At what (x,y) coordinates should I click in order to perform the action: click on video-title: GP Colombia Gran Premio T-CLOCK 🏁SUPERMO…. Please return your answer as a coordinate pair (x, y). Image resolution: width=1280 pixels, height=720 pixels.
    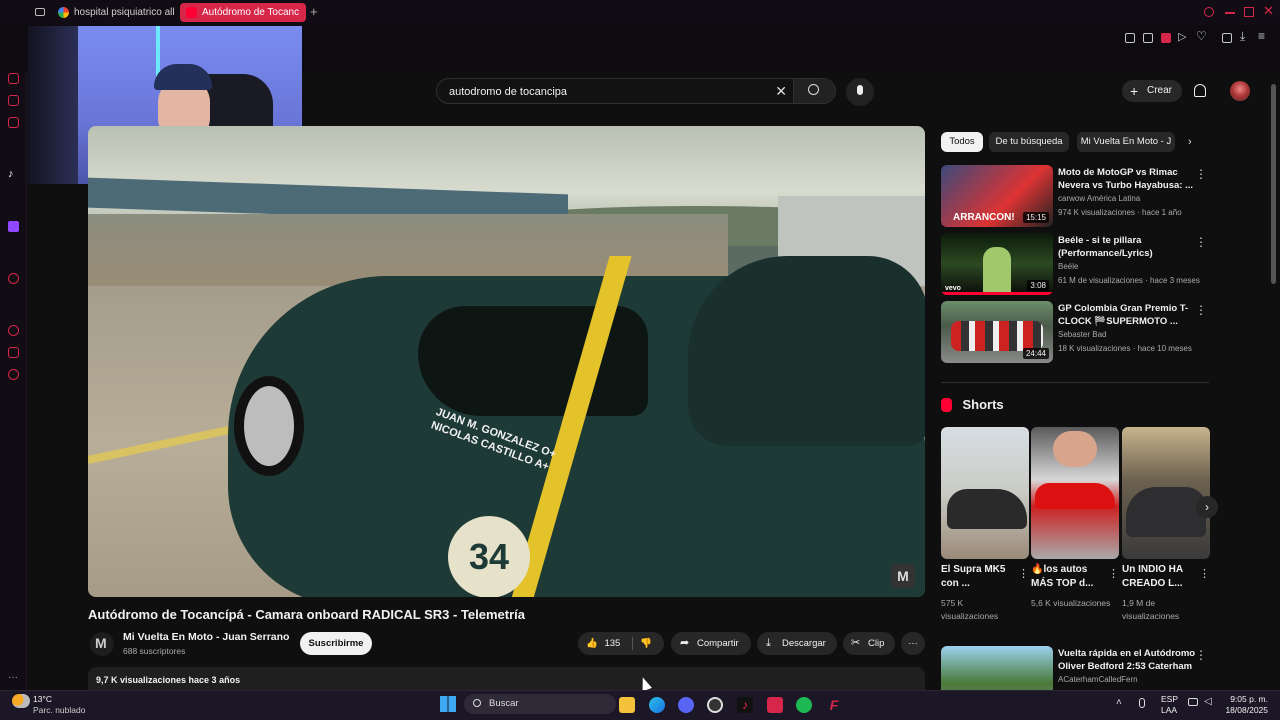
    Looking at the image, I should click on (1128, 315).